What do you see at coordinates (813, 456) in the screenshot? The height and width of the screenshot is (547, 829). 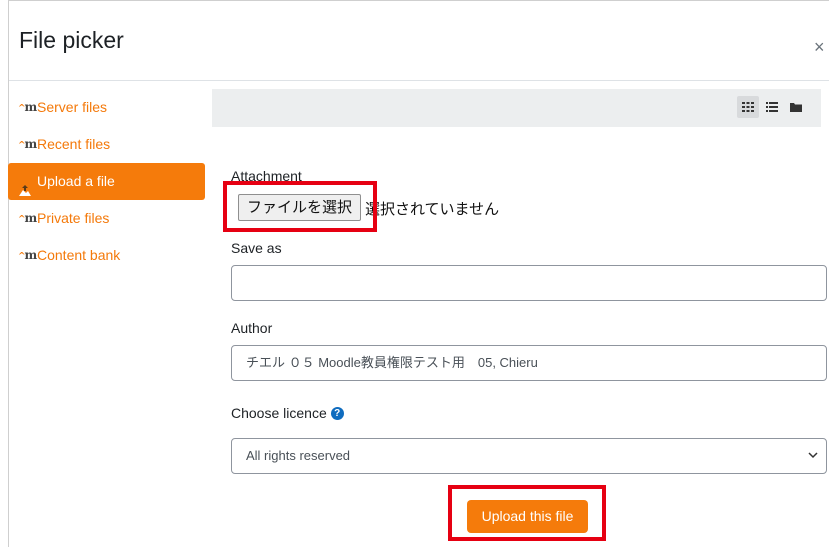 I see `chevron-down-icon` at bounding box center [813, 456].